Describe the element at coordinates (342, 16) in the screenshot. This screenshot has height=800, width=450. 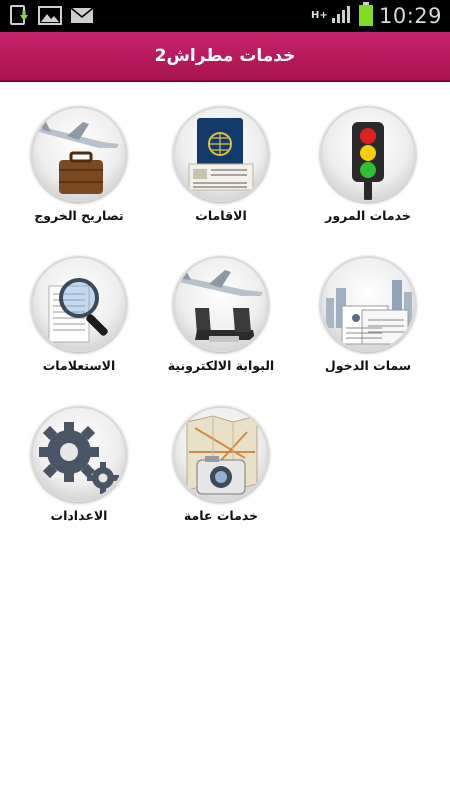
I see `signal-icon` at that location.